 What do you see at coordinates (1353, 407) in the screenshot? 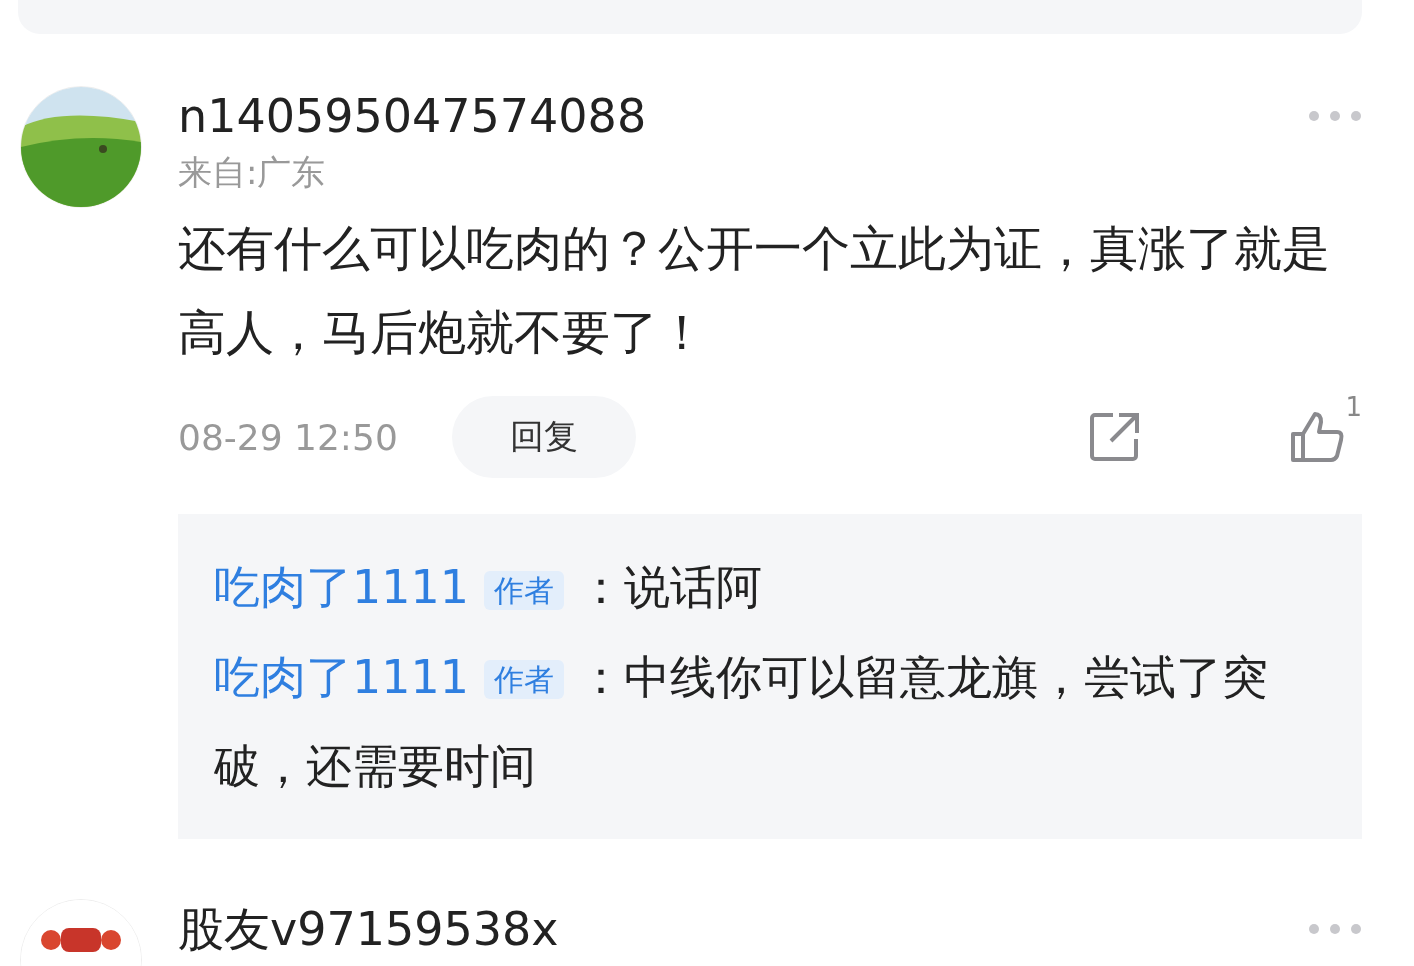
I see `like-count: 1` at bounding box center [1353, 407].